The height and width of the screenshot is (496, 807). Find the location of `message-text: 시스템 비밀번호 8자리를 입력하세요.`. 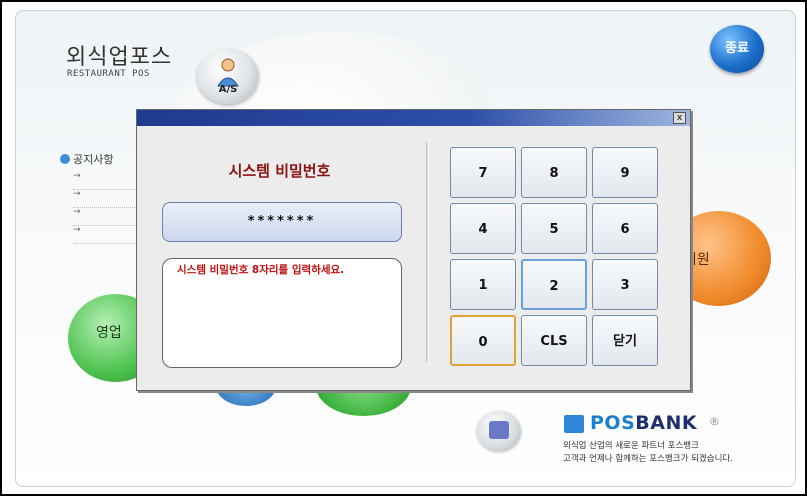

message-text: 시스템 비밀번호 8자리를 입력하세요. is located at coordinates (261, 270).